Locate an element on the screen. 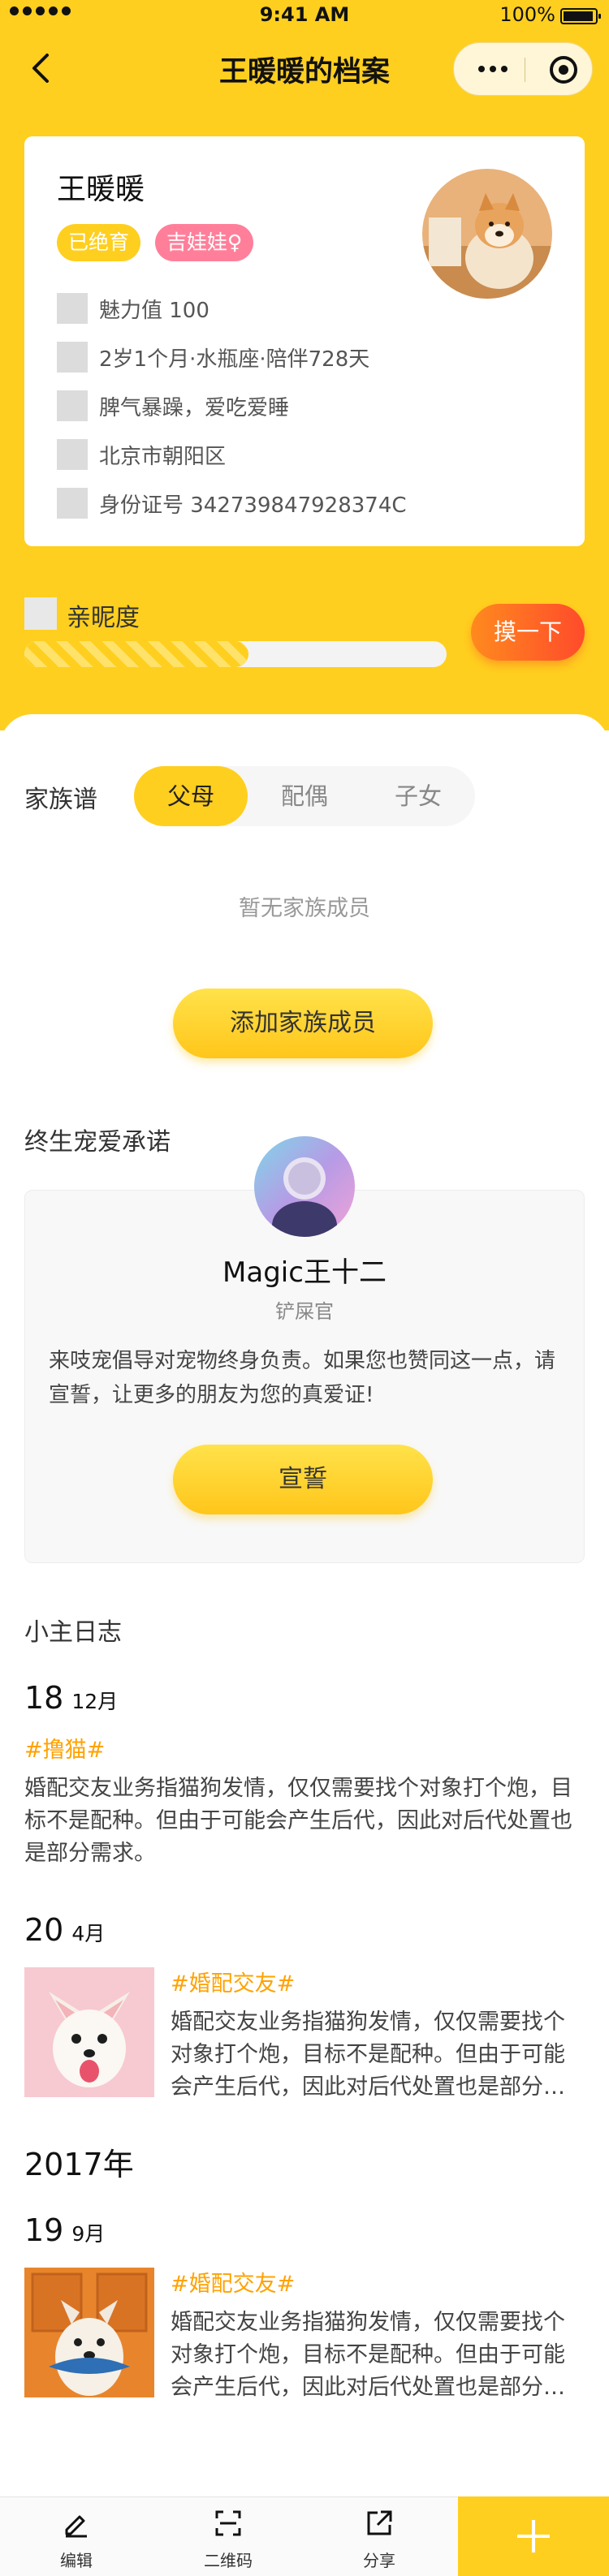  owner-avatar is located at coordinates (304, 1186).